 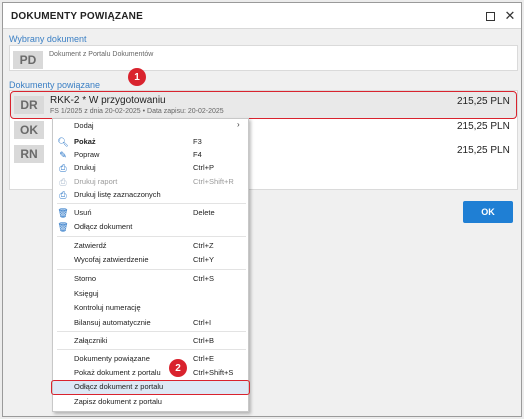 What do you see at coordinates (111, 259) in the screenshot?
I see `menu-item-label: Wycofaj zatwierdzenie` at bounding box center [111, 259].